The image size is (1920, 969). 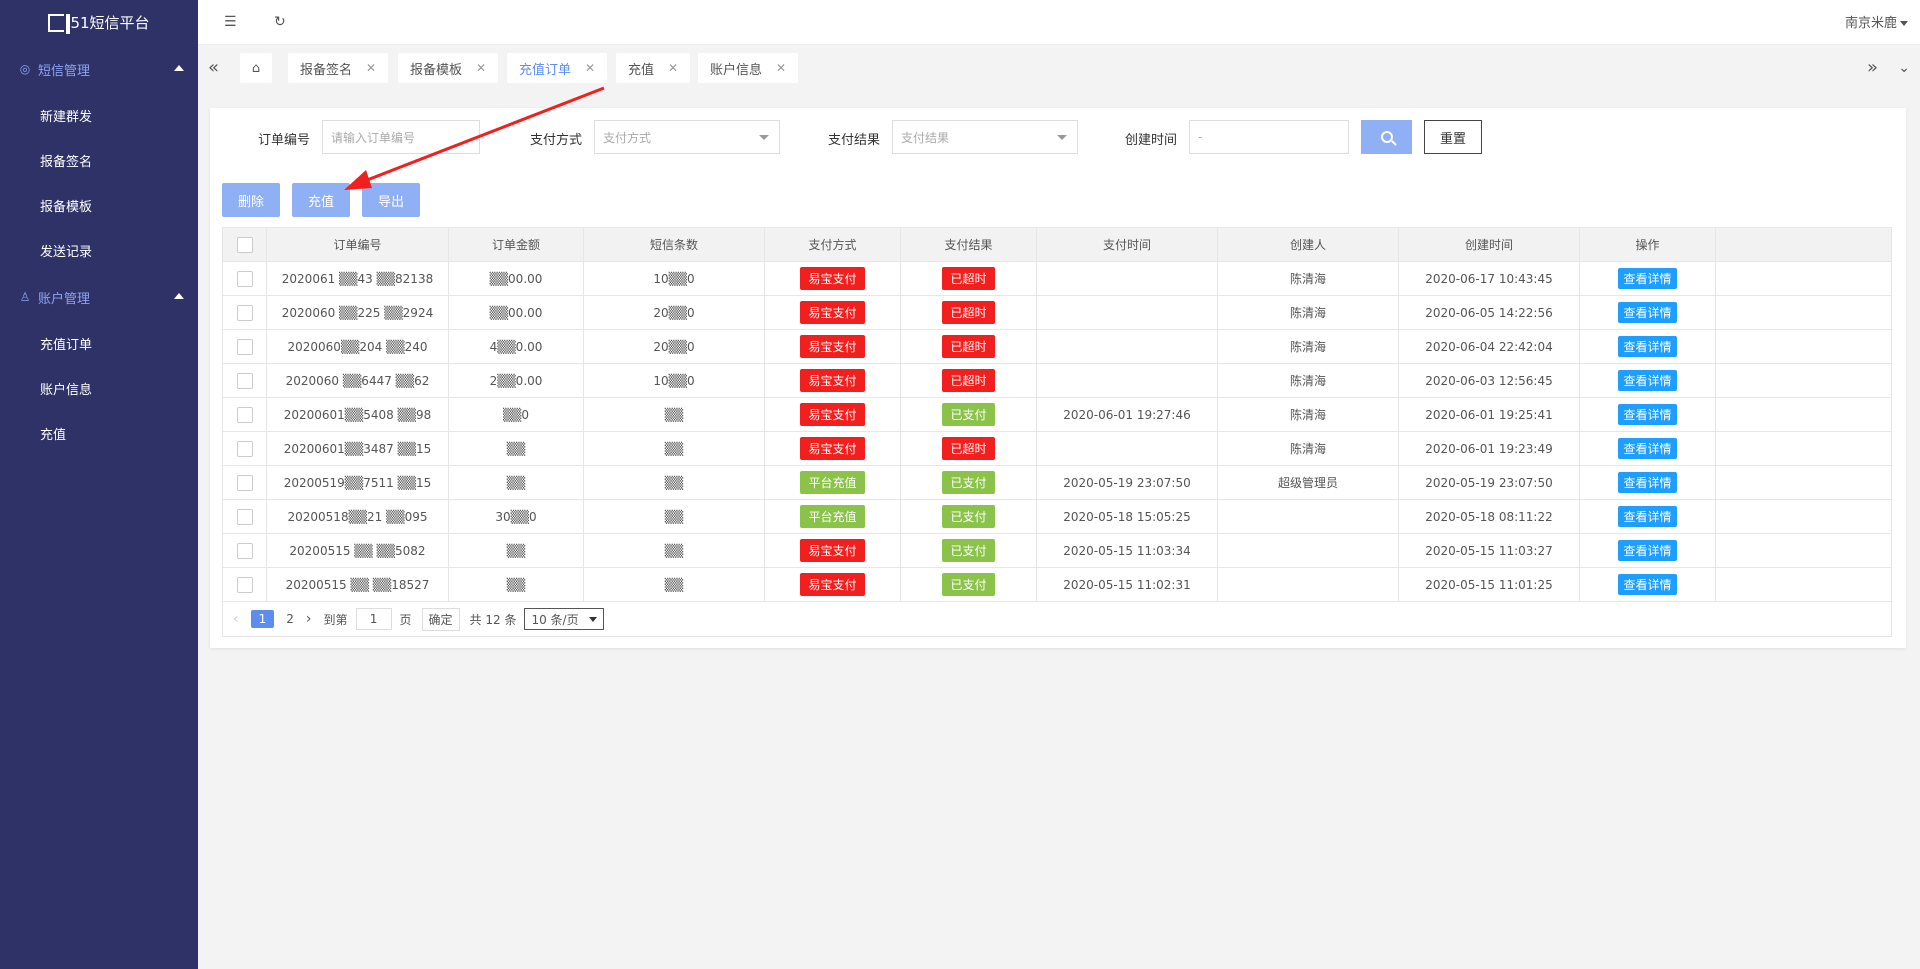 I want to click on sidebar-item-template: 报备模板, so click(x=99, y=205).